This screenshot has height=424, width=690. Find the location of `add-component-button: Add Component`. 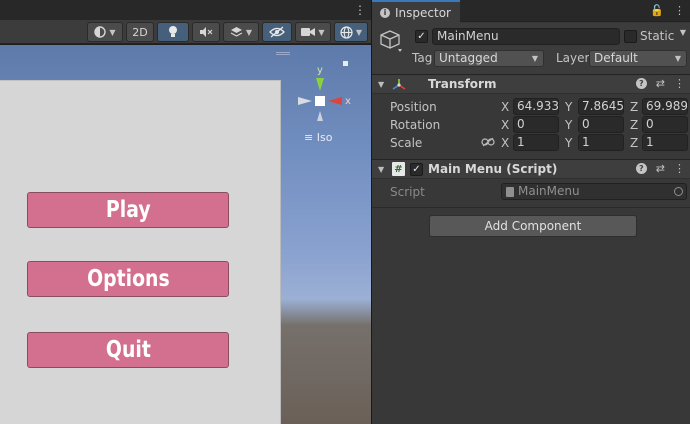

add-component-button: Add Component is located at coordinates (533, 226).